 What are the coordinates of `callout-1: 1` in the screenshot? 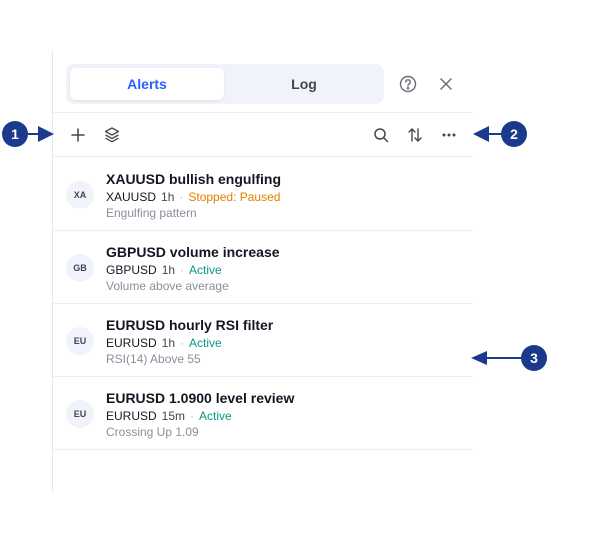 It's located at (15, 134).